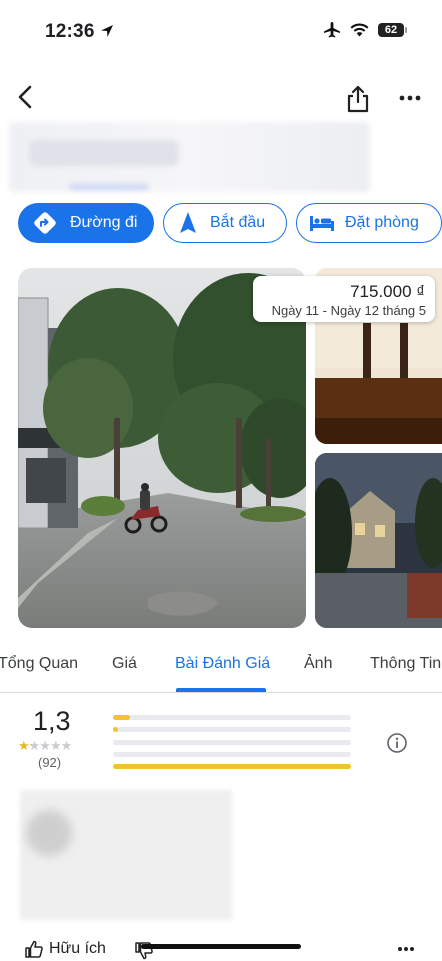  Describe the element at coordinates (322, 223) in the screenshot. I see `bed-icon` at that location.